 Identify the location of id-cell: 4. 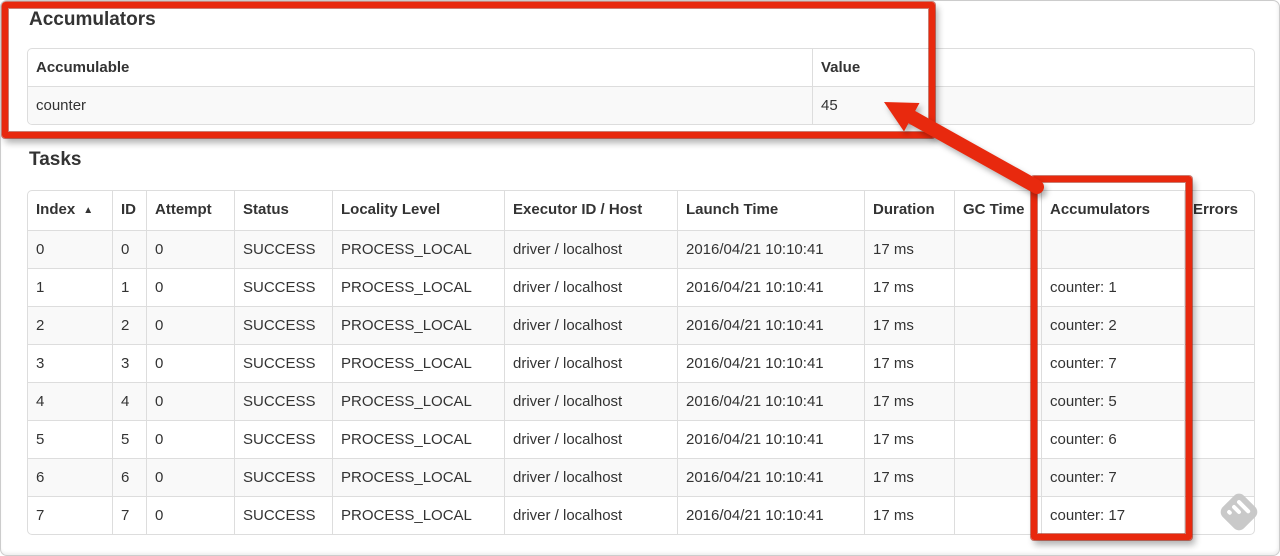
(129, 401).